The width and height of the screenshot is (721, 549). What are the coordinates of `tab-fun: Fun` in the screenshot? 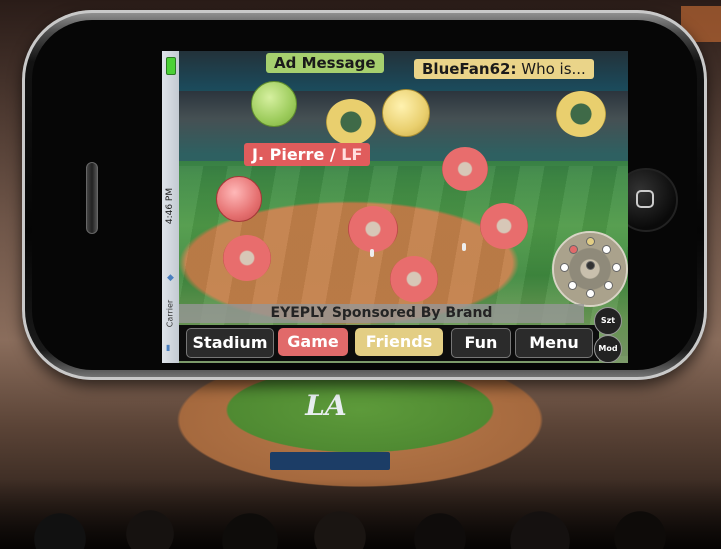 It's located at (481, 343).